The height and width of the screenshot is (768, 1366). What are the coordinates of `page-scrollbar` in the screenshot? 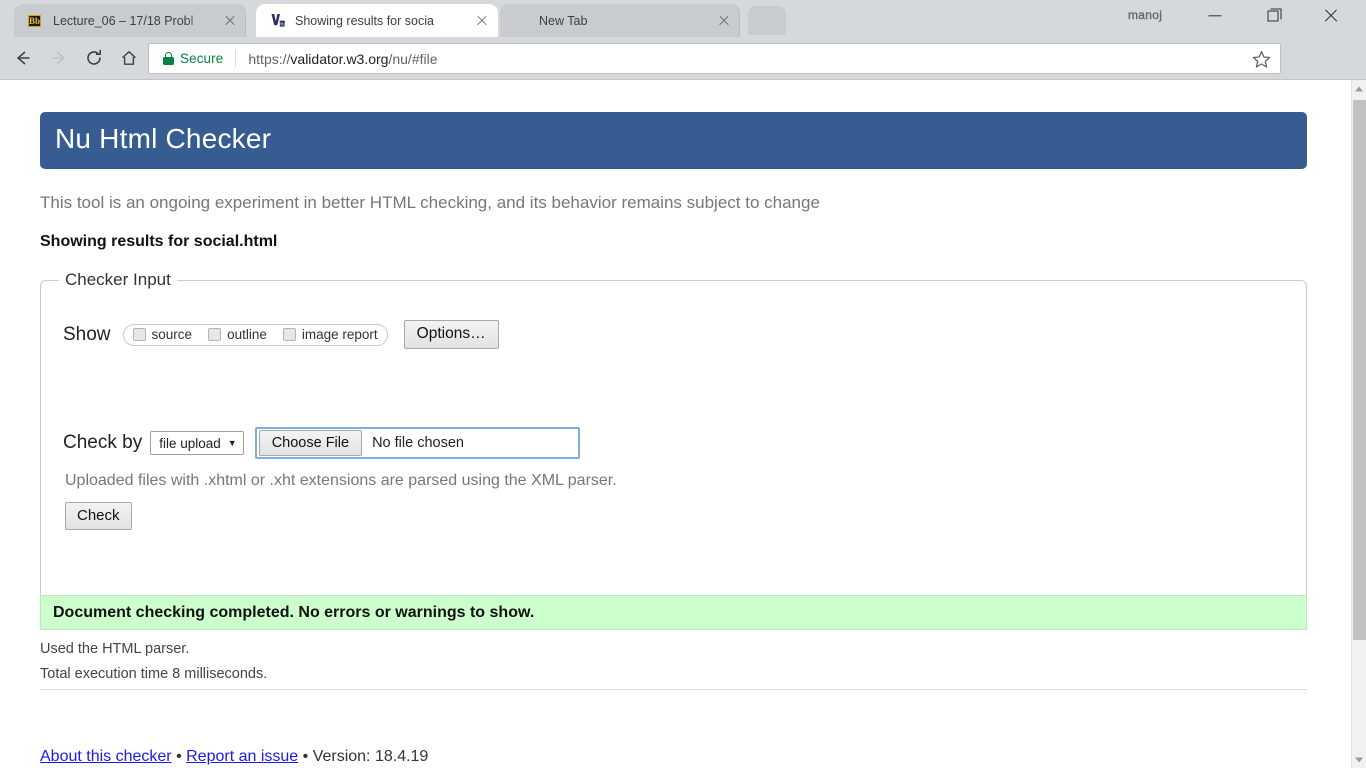 It's located at (1358, 424).